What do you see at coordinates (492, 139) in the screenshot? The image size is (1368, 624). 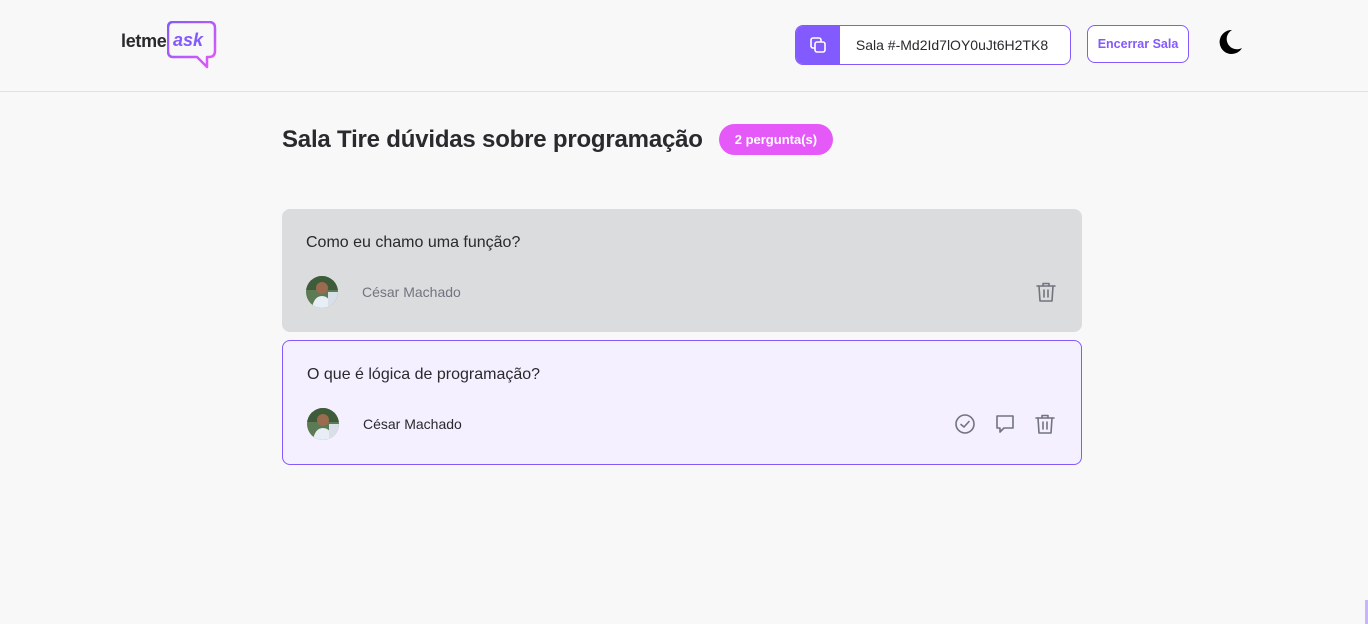 I see `page-title: Sala Tire dúvidas sobre programação` at bounding box center [492, 139].